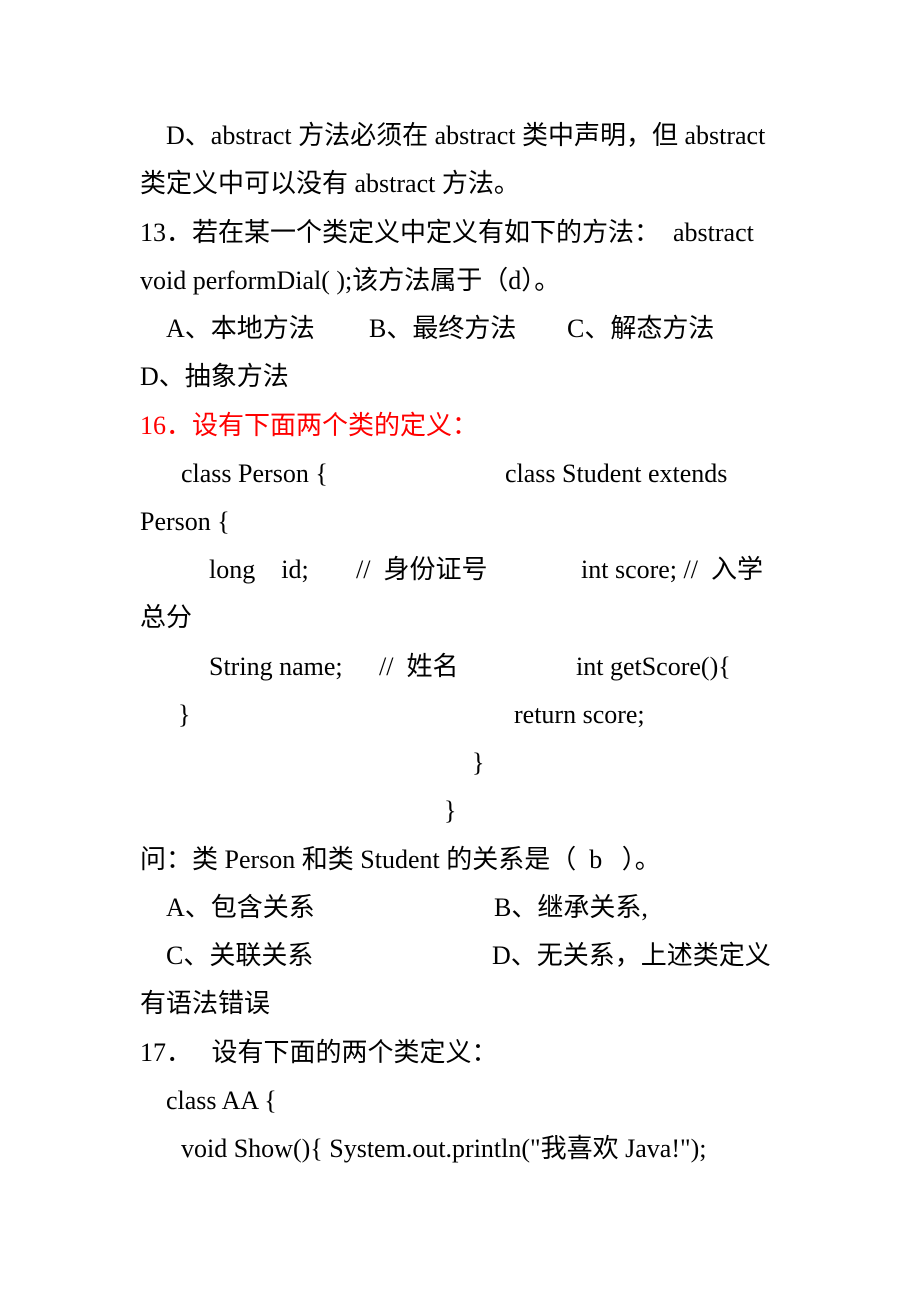 The height and width of the screenshot is (1302, 920). What do you see at coordinates (350, 280) in the screenshot?
I see `q13-question-line2: void performDial( );该方法属于（d）。` at bounding box center [350, 280].